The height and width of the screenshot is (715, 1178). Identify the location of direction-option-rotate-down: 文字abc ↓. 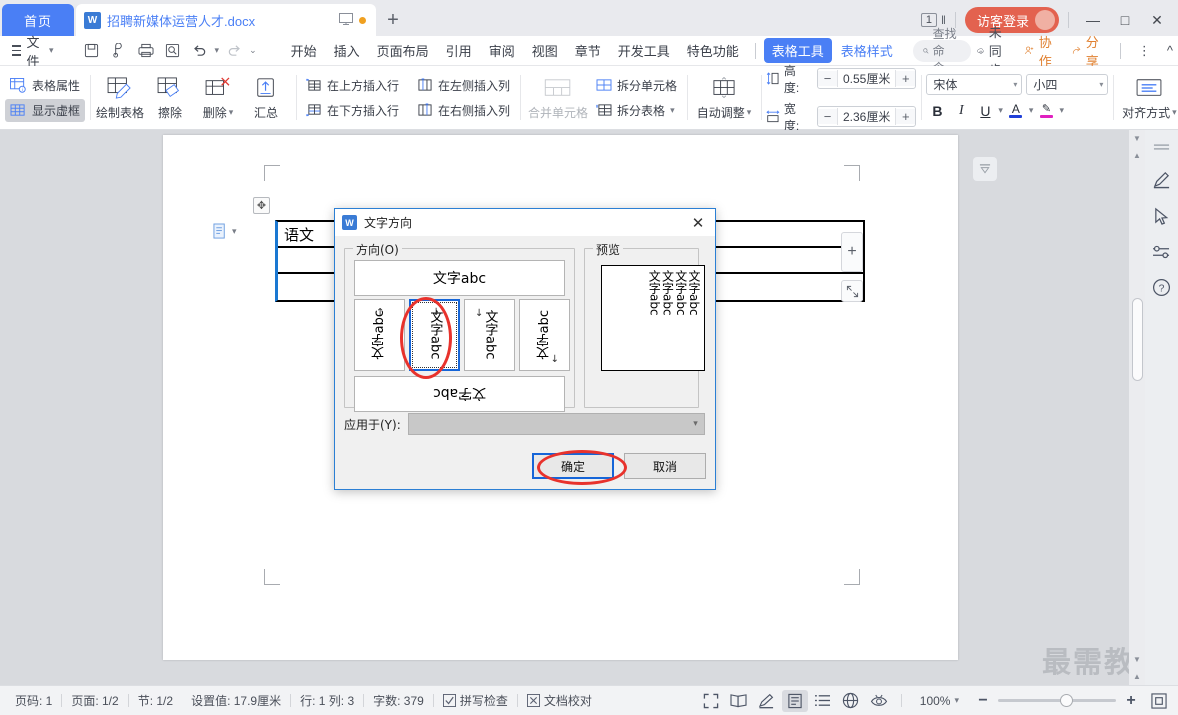
(544, 335).